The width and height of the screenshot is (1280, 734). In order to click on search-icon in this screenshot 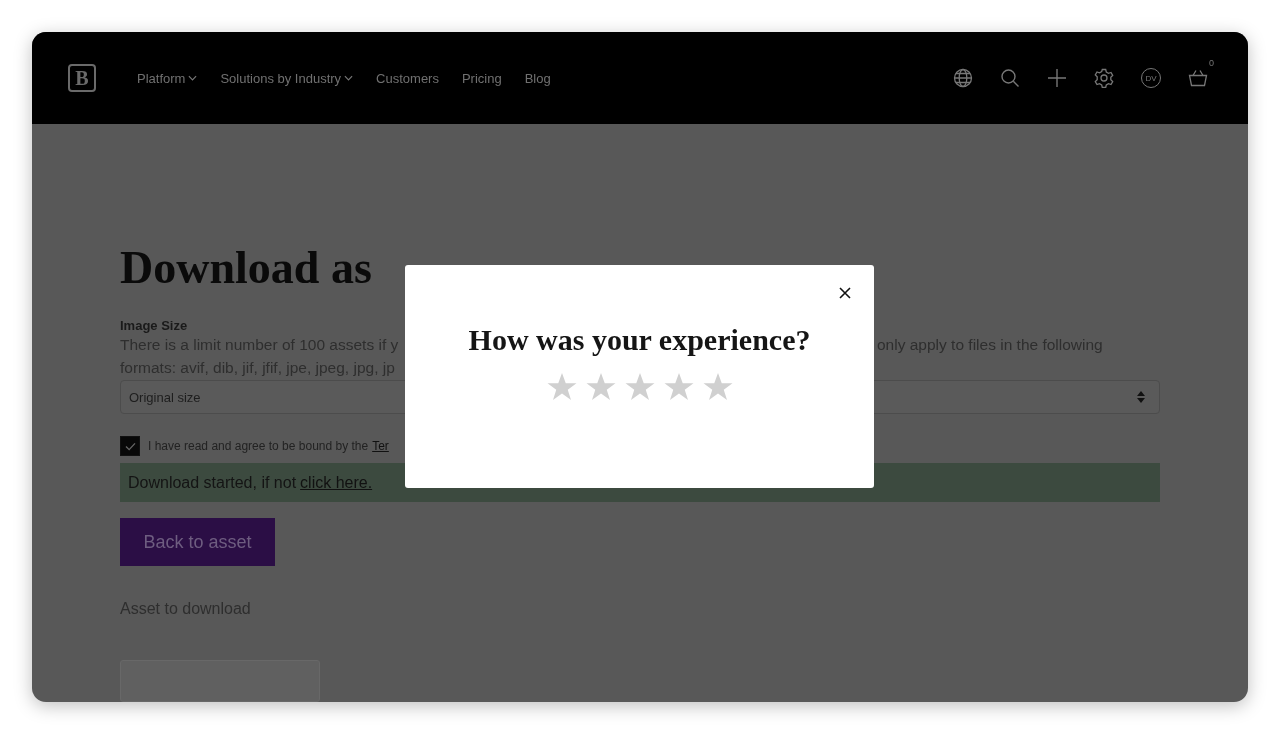, I will do `click(1010, 78)`.